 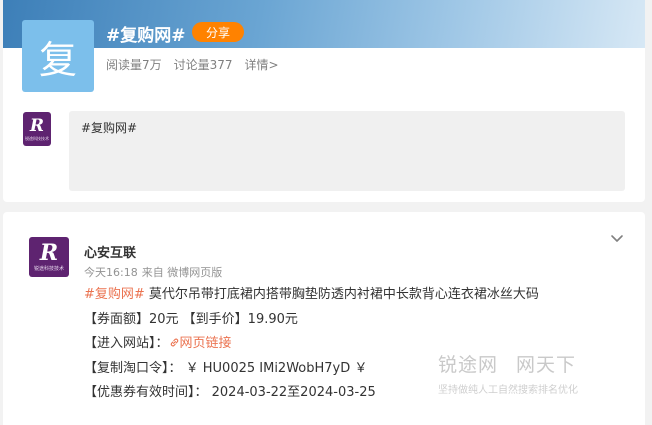 I want to click on hashtag-link: #复购网#, so click(x=114, y=294).